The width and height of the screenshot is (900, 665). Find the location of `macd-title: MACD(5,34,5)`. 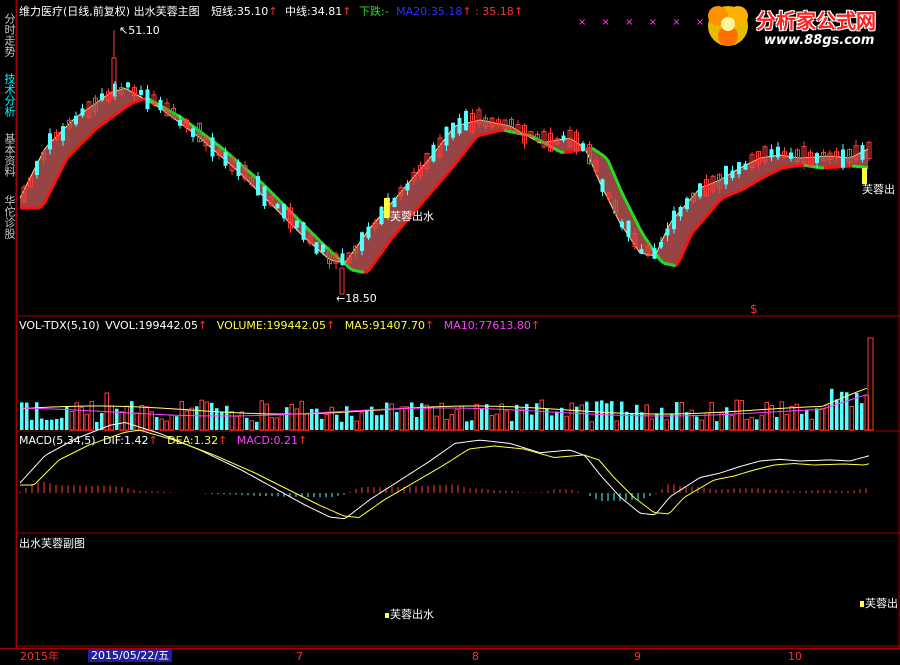

macd-title: MACD(5,34,5) is located at coordinates (57, 440).